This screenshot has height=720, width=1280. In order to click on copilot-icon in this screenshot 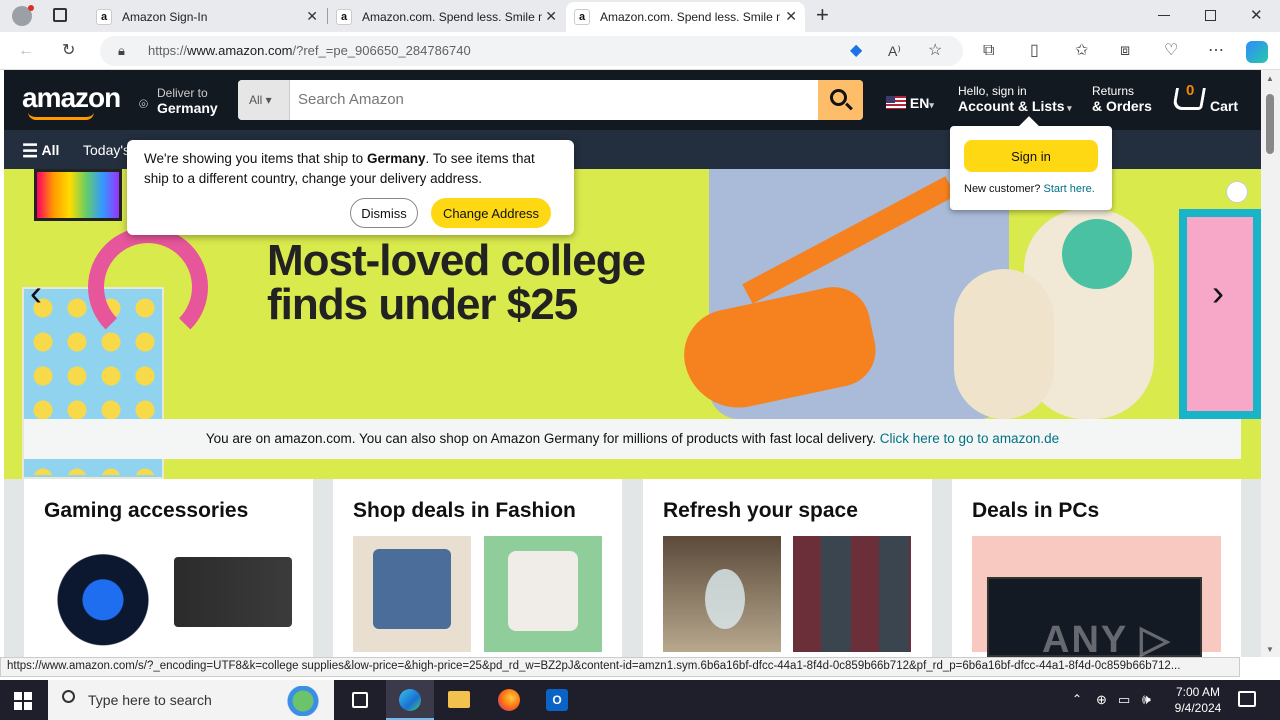, I will do `click(1257, 52)`.